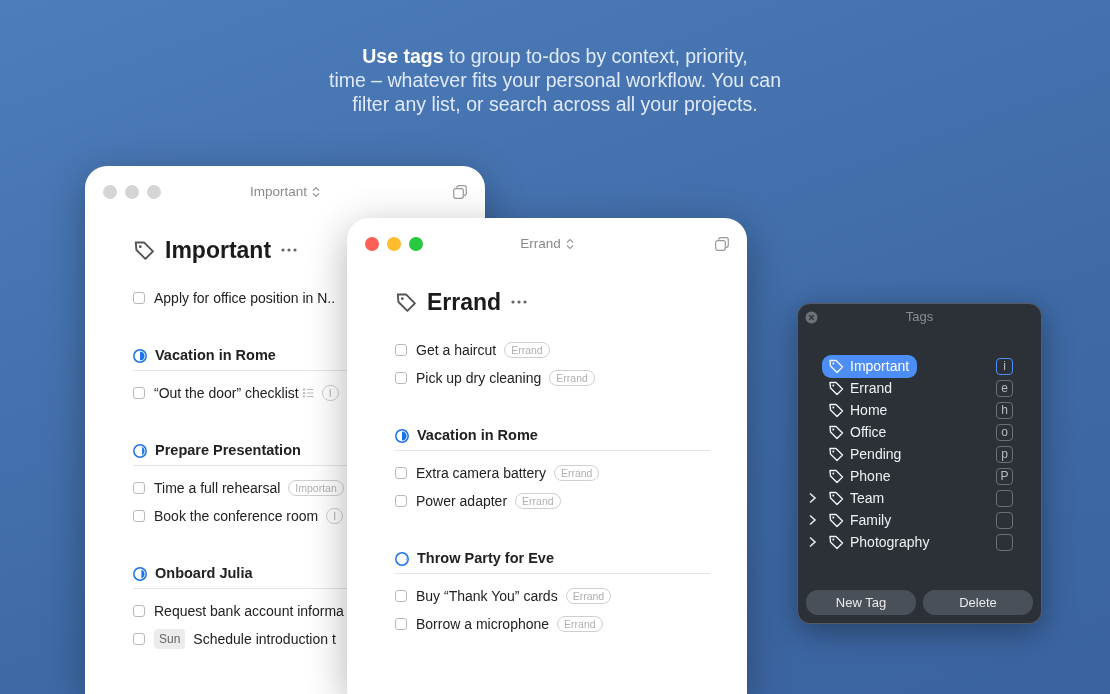  What do you see at coordinates (861, 602) in the screenshot?
I see `panel-button: New Tag` at bounding box center [861, 602].